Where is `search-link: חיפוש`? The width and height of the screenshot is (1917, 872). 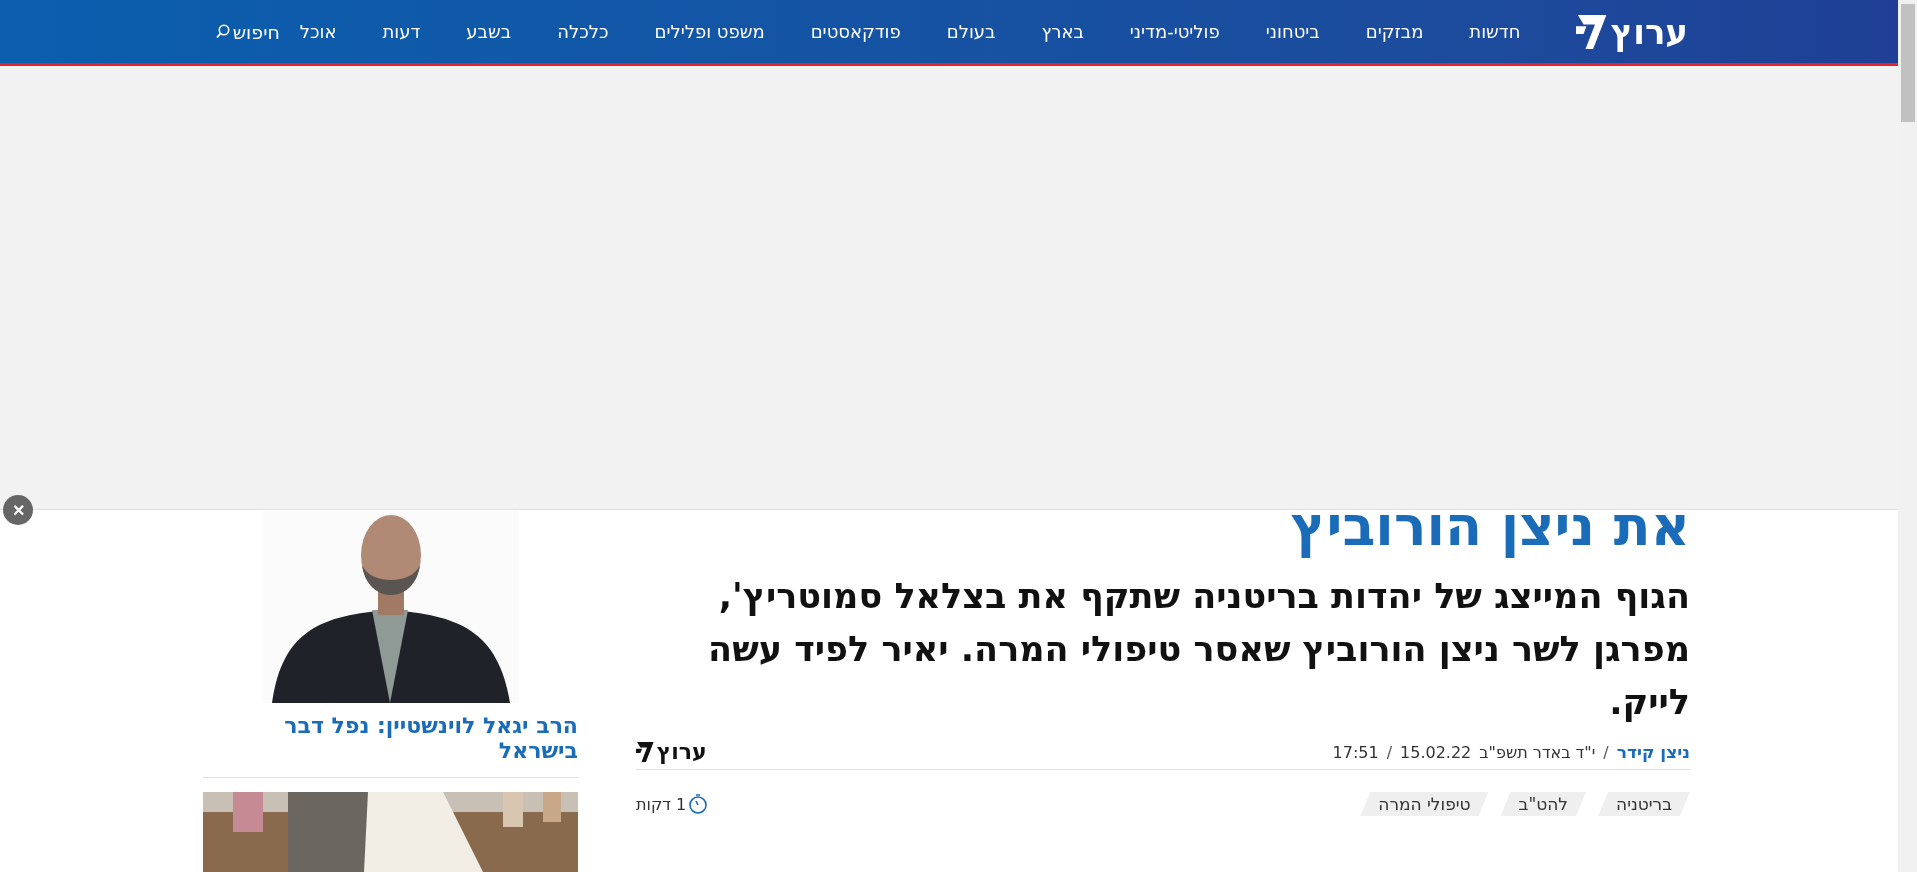
search-link: חיפוש is located at coordinates (247, 31).